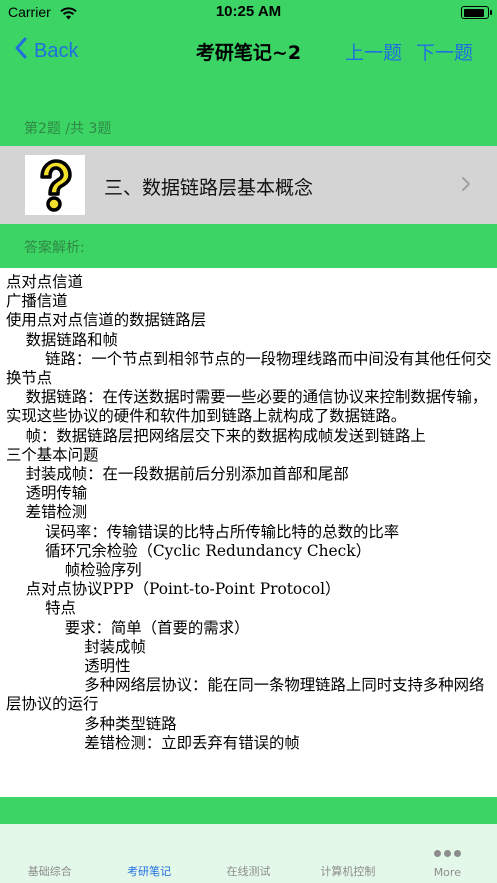 This screenshot has width=497, height=883. I want to click on battery-fill, so click(474, 12).